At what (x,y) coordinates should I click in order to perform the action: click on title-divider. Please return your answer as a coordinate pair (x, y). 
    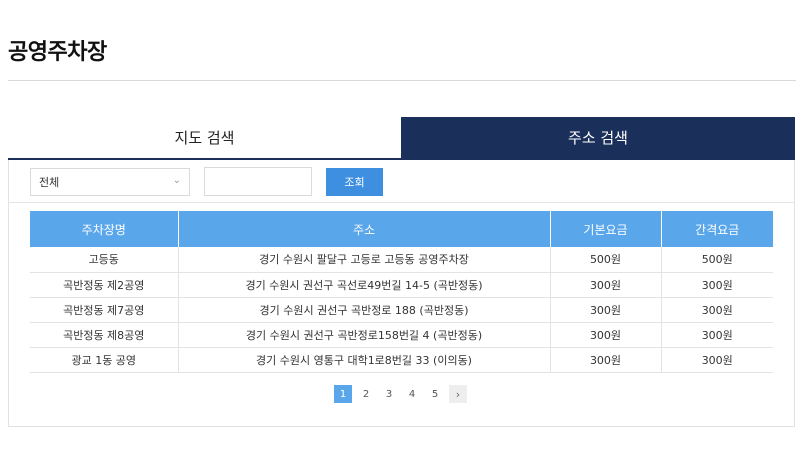
    Looking at the image, I should click on (402, 80).